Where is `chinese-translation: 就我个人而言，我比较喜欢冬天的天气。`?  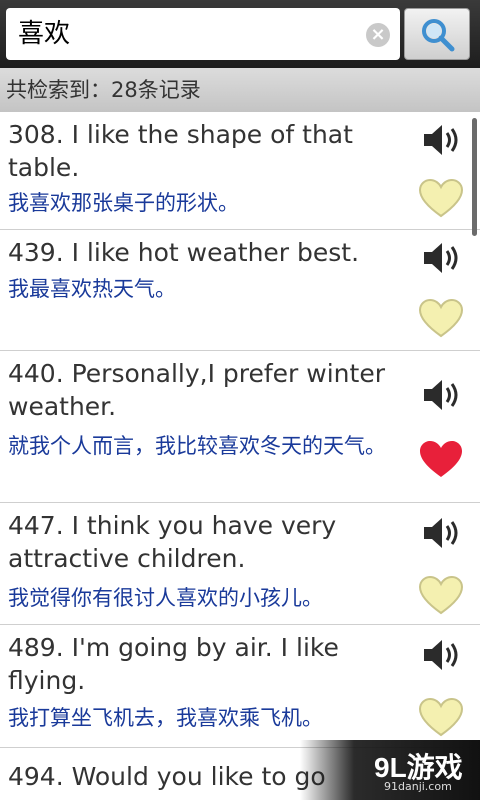
chinese-translation: 就我个人而言，我比较喜欢冬天的天气。 is located at coordinates (197, 446).